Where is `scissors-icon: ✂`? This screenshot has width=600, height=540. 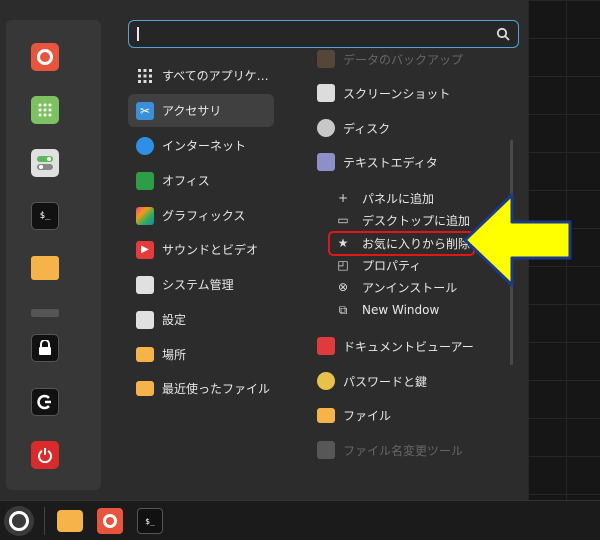 scissors-icon: ✂ is located at coordinates (145, 110).